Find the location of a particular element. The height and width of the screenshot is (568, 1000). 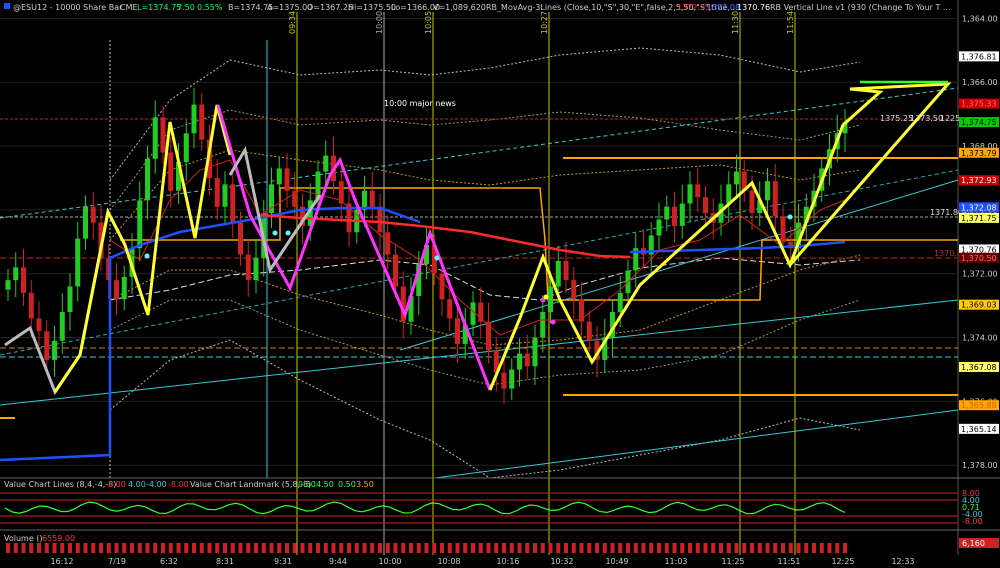

time-vertical-label: 11:30 is located at coordinates (735, 22).